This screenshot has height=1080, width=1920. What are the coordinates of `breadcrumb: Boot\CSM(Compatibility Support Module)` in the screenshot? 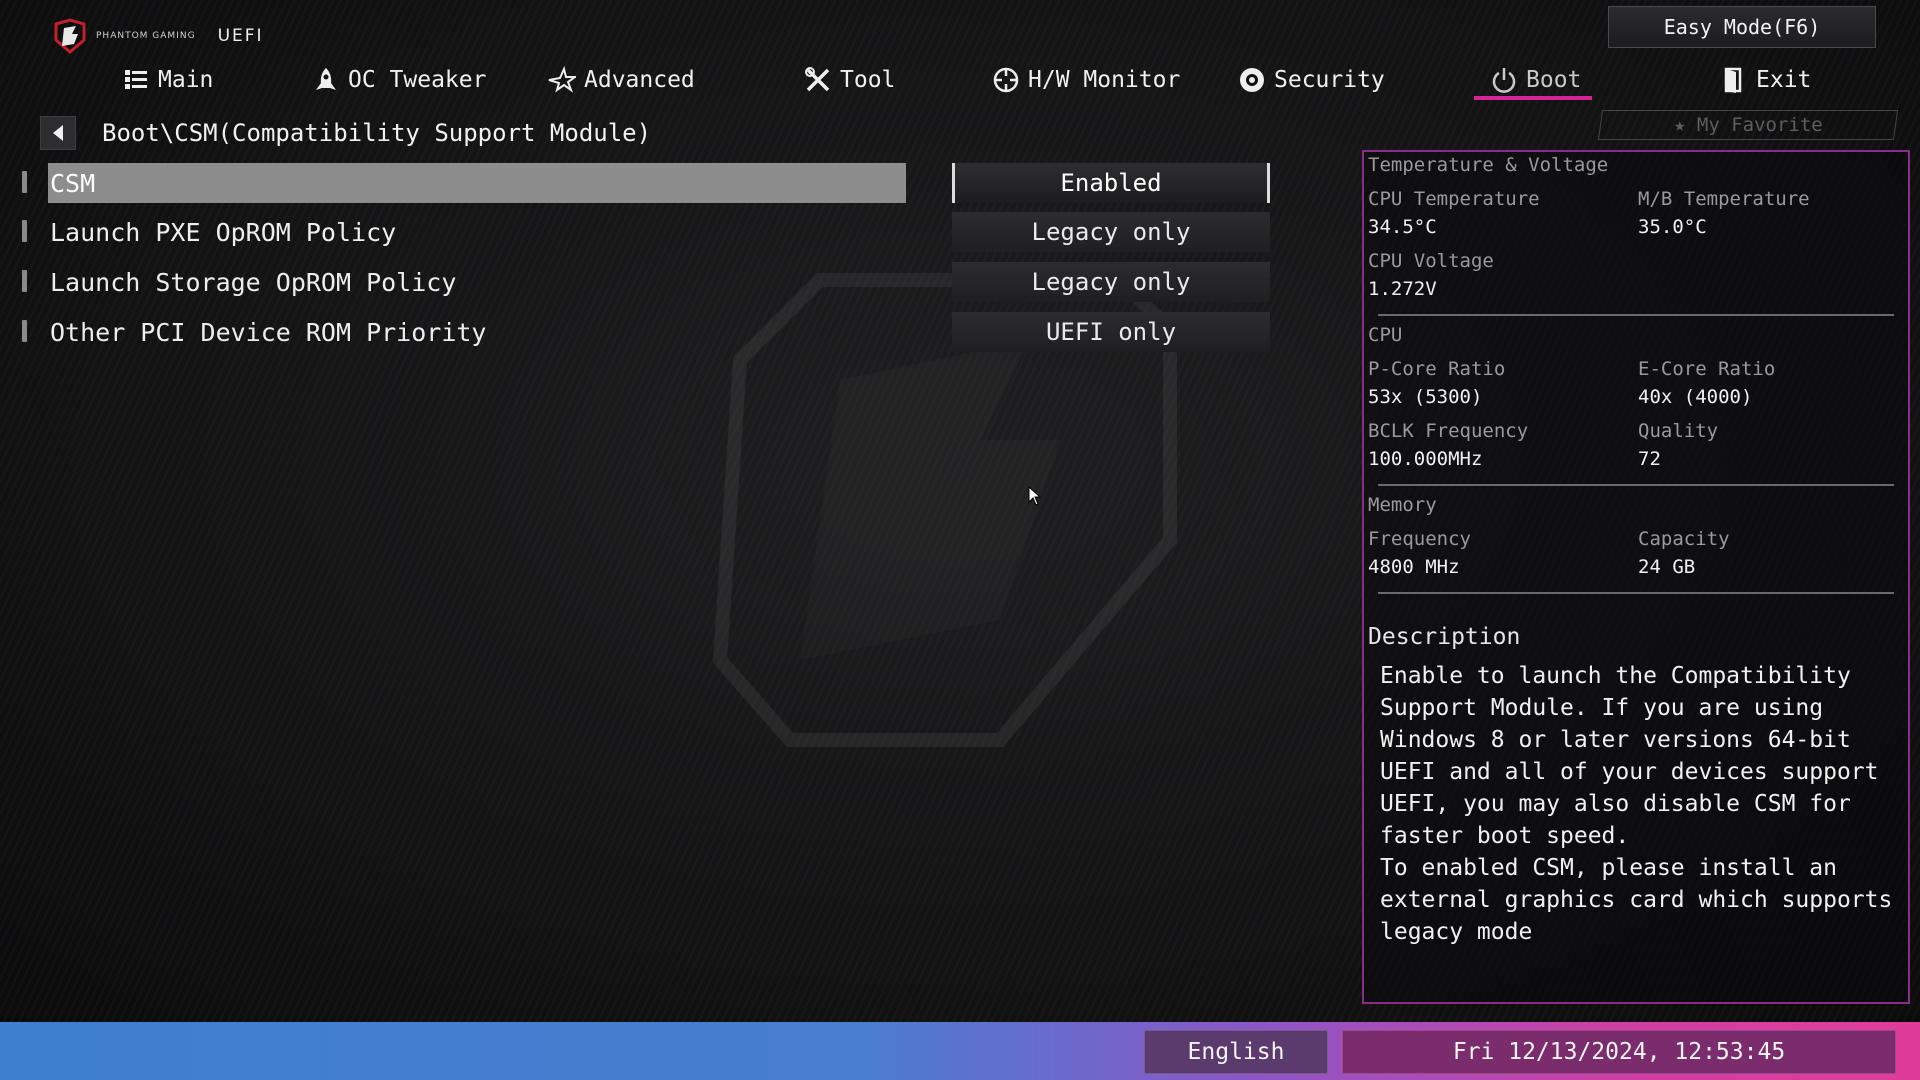 It's located at (345, 133).